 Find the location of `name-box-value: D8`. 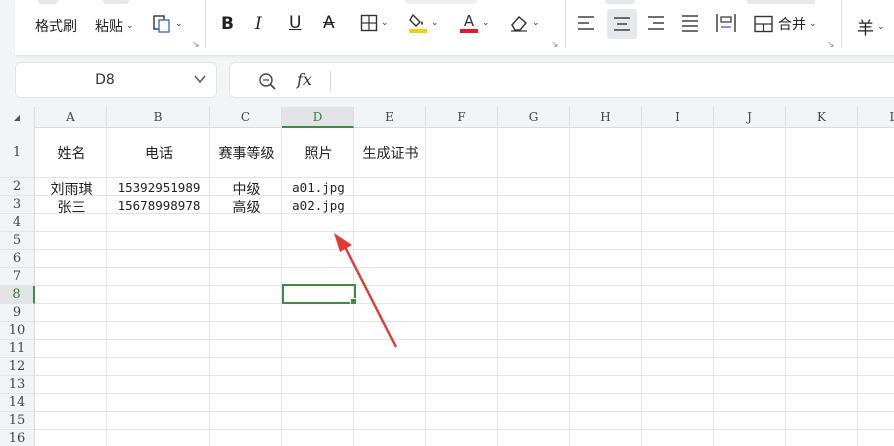

name-box-value: D8 is located at coordinates (105, 80).